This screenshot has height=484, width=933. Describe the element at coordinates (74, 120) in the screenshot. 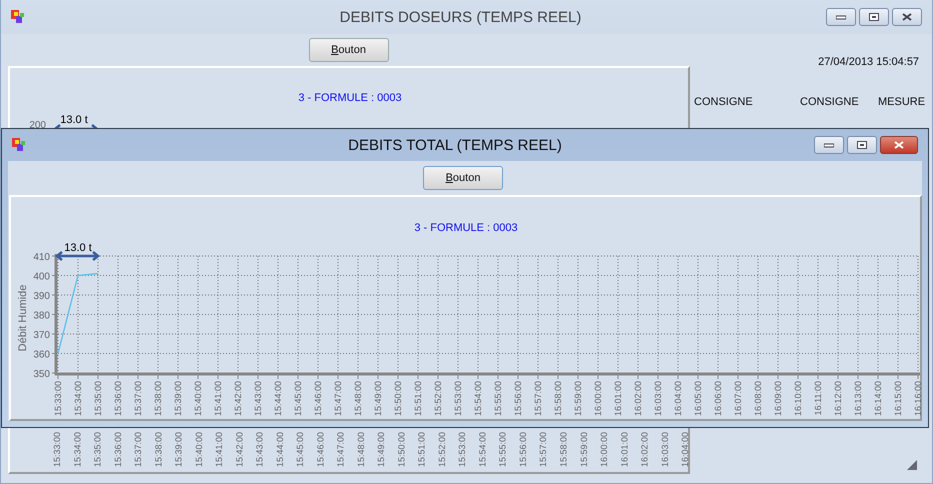

I see `span-label: 13.0 t` at that location.